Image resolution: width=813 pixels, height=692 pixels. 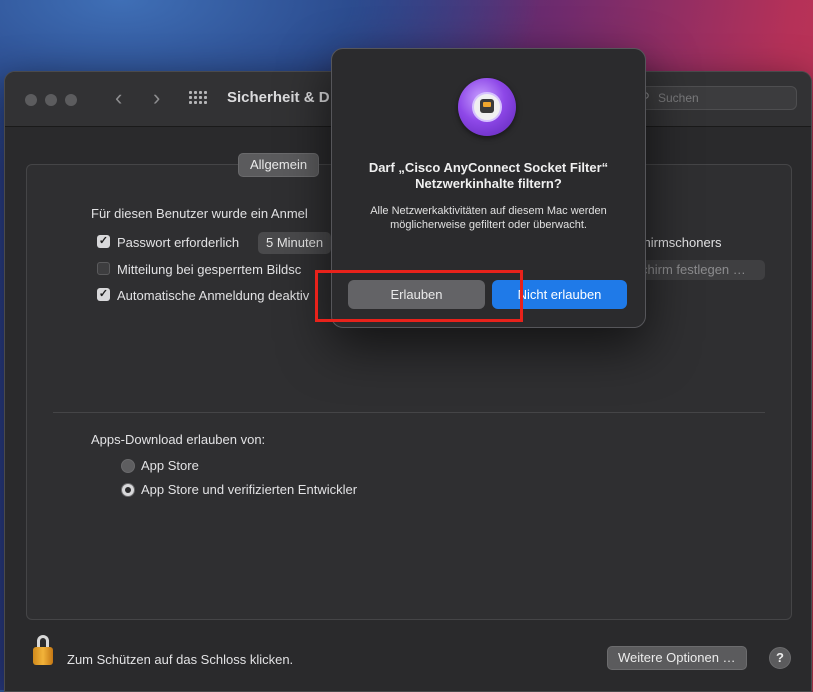 I want to click on window-title: Sicherheit & D, so click(x=278, y=97).